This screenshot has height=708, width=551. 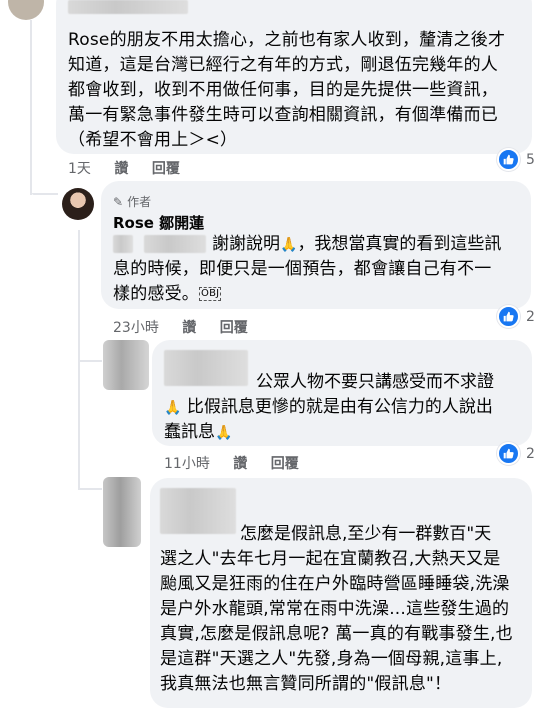 What do you see at coordinates (198, 433) in the screenshot?
I see `comment-line: 蠢訊息🙏` at bounding box center [198, 433].